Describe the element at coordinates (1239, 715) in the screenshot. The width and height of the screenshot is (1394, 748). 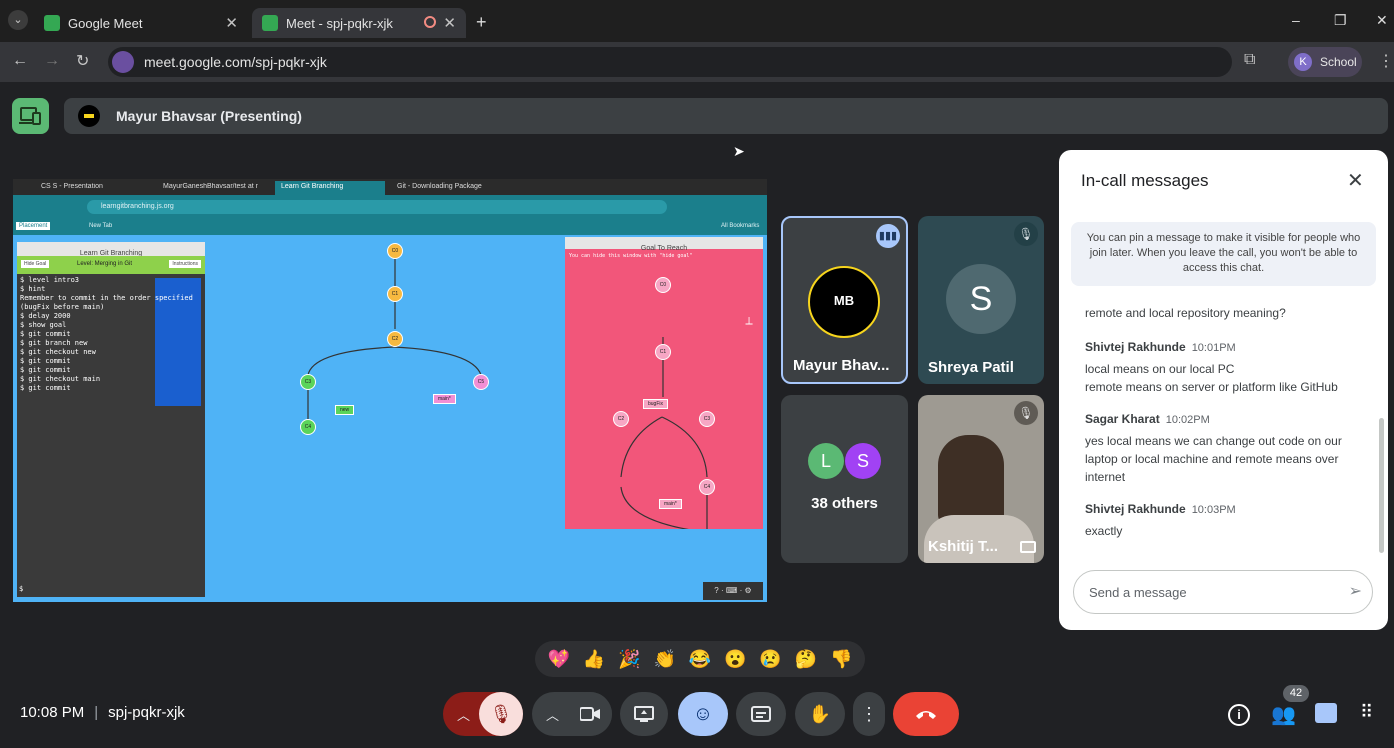
I see `meeting-details-icon: i` at that location.